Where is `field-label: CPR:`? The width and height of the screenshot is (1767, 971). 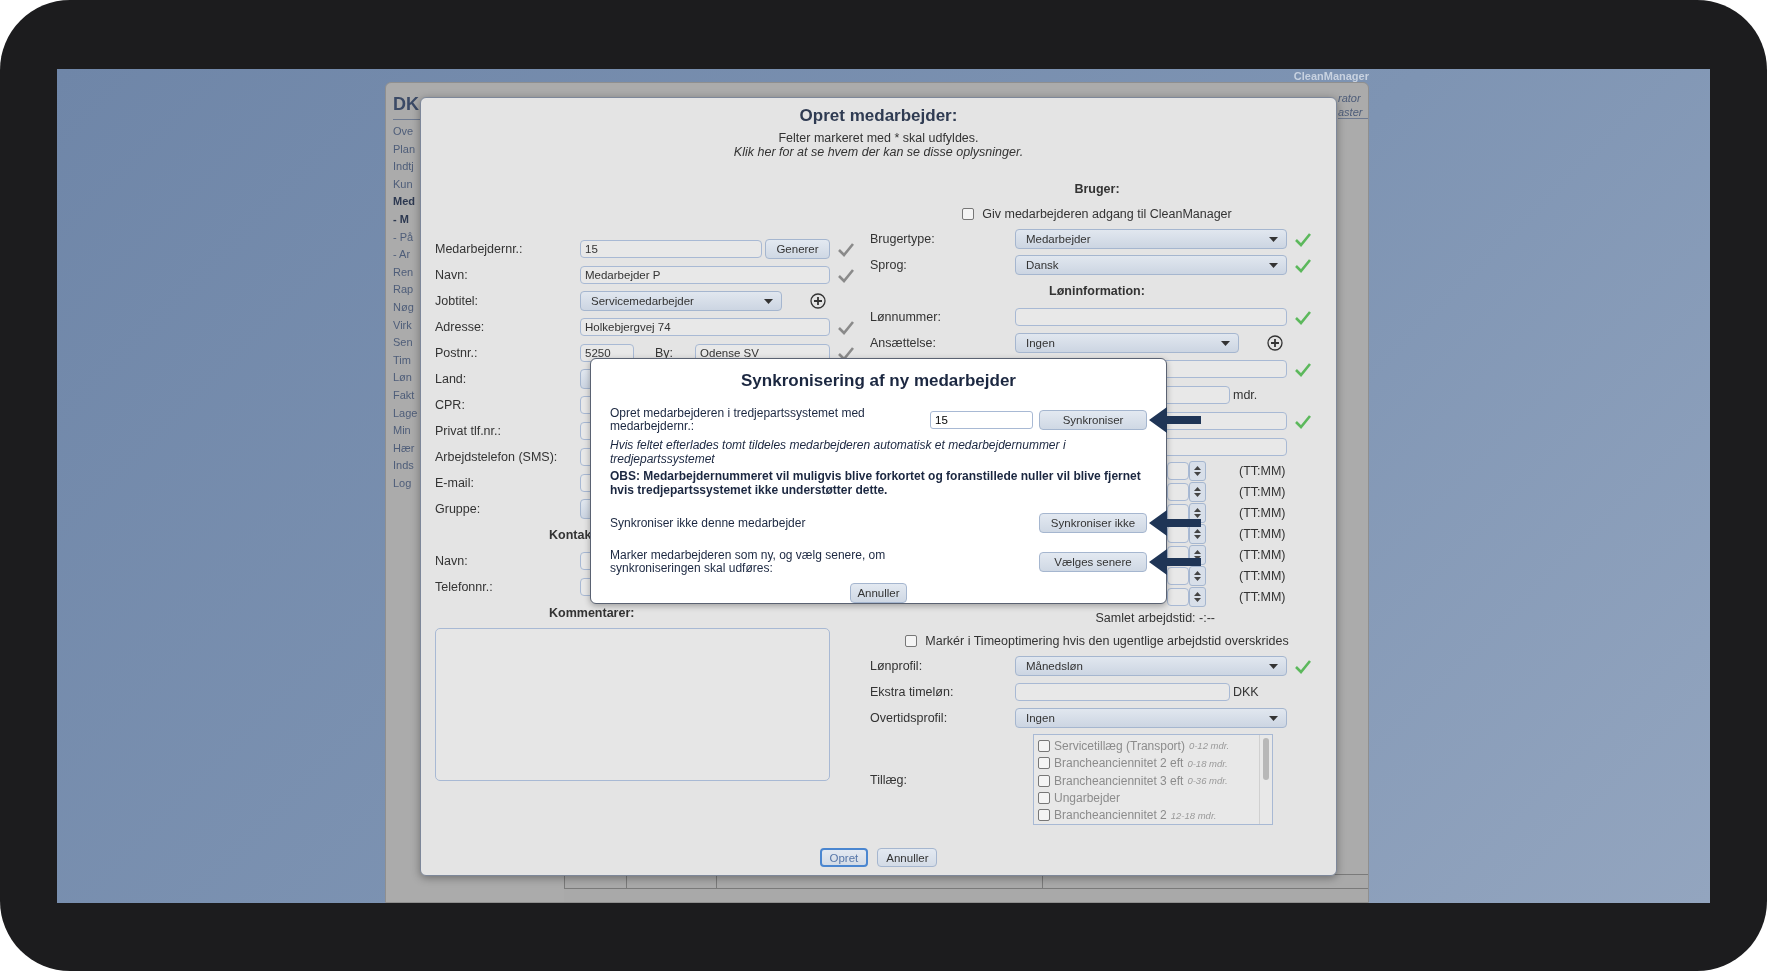 field-label: CPR: is located at coordinates (450, 405).